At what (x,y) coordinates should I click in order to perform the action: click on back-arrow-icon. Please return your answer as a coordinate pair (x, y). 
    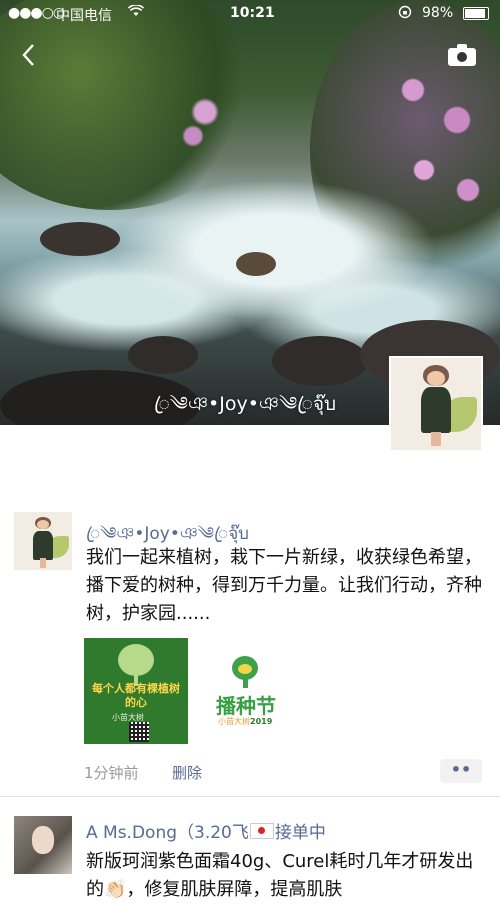
    Looking at the image, I should click on (29, 57).